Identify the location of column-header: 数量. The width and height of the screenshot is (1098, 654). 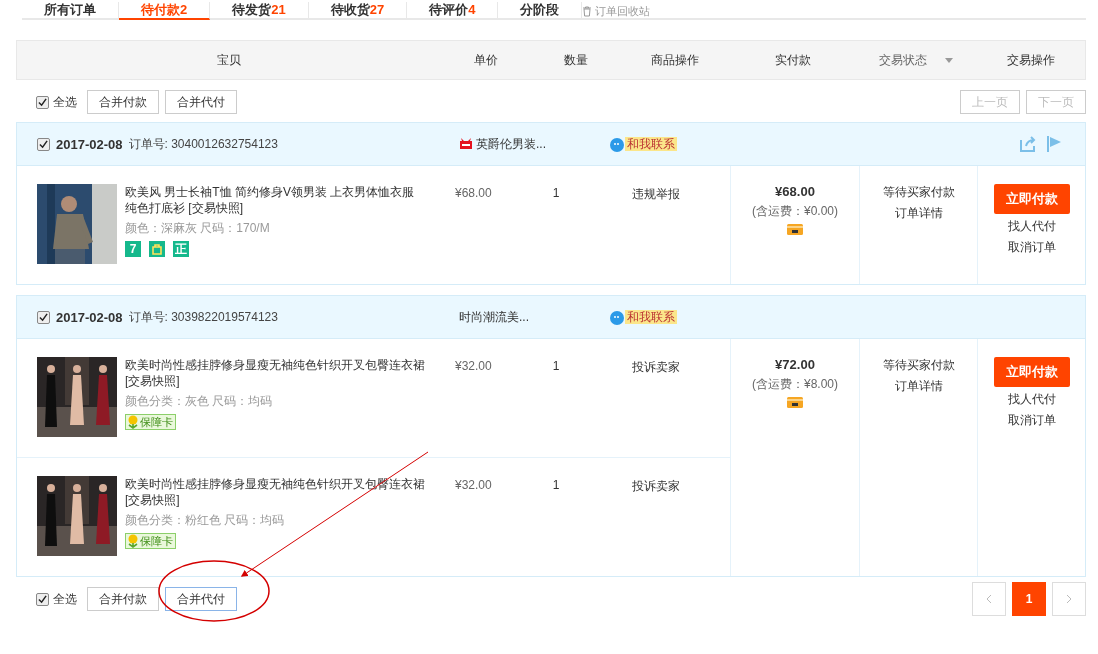
(576, 59).